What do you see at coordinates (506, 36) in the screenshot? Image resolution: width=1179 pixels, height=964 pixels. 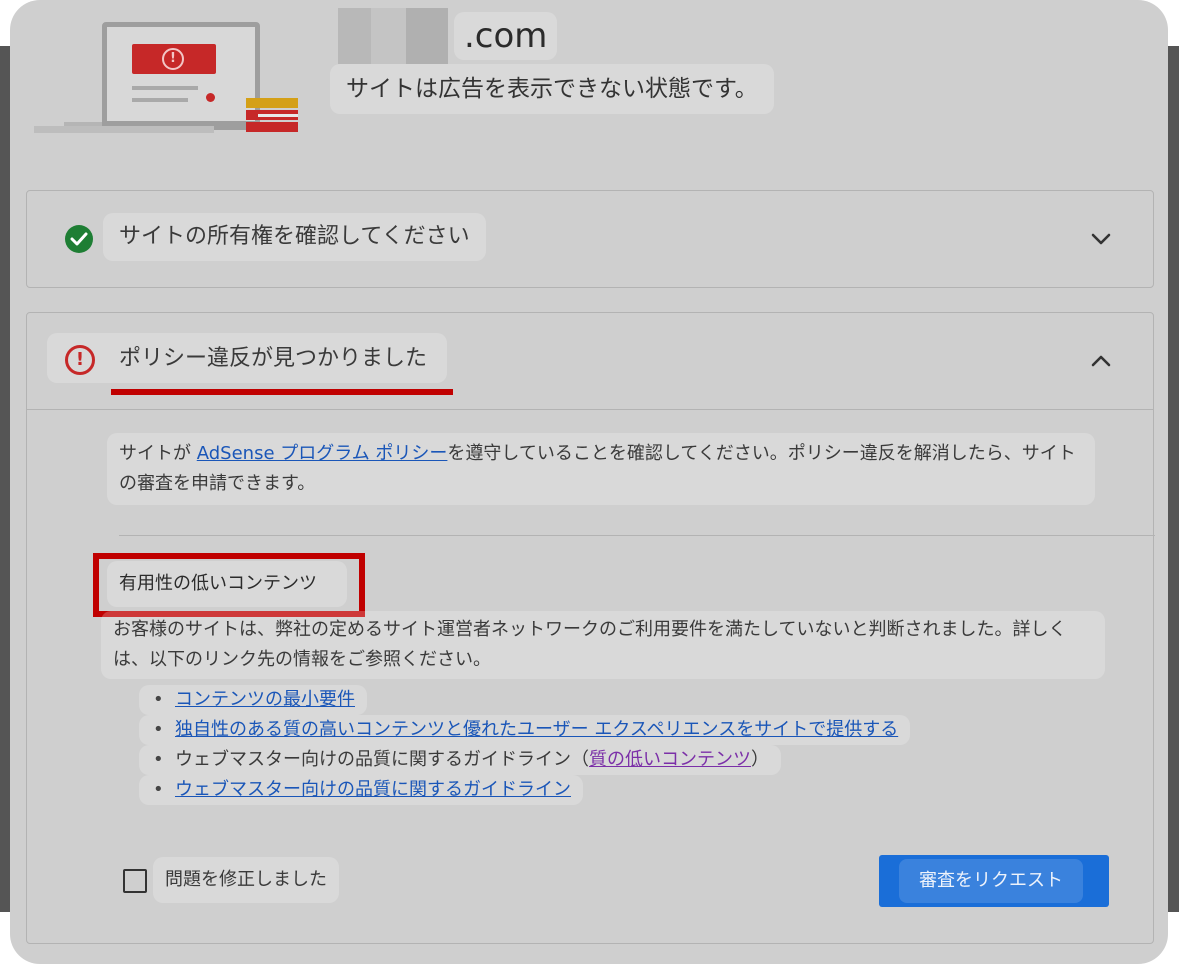 I see `domain-suffix: .com` at bounding box center [506, 36].